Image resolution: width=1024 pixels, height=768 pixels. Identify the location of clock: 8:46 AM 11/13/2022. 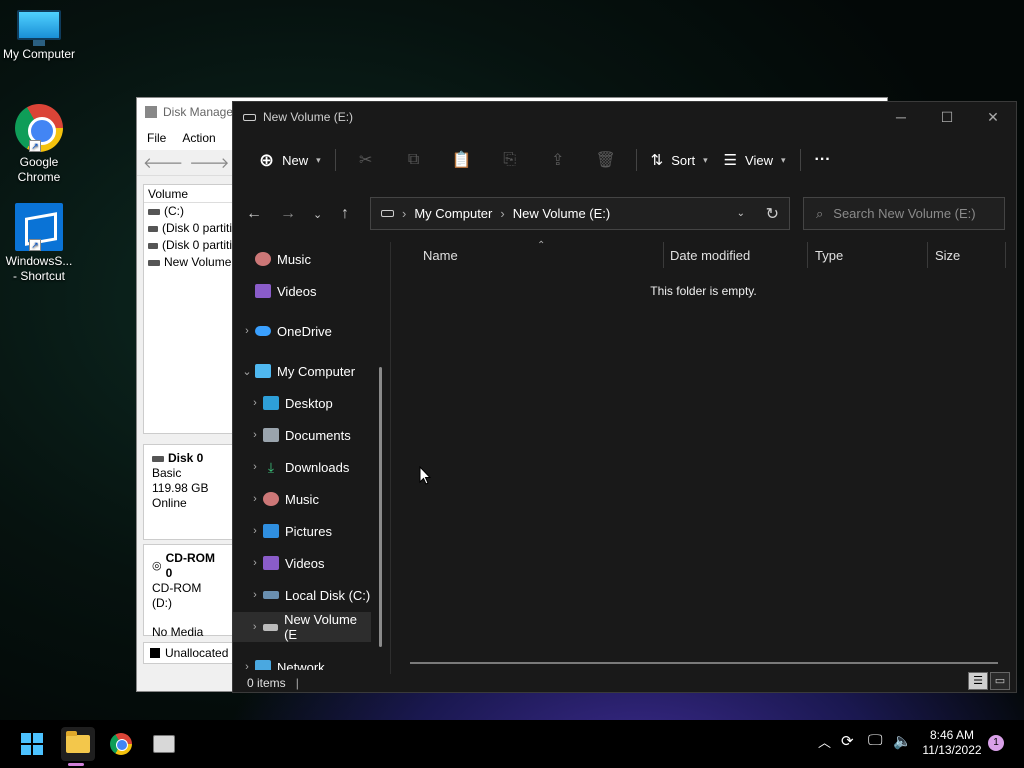
(952, 743).